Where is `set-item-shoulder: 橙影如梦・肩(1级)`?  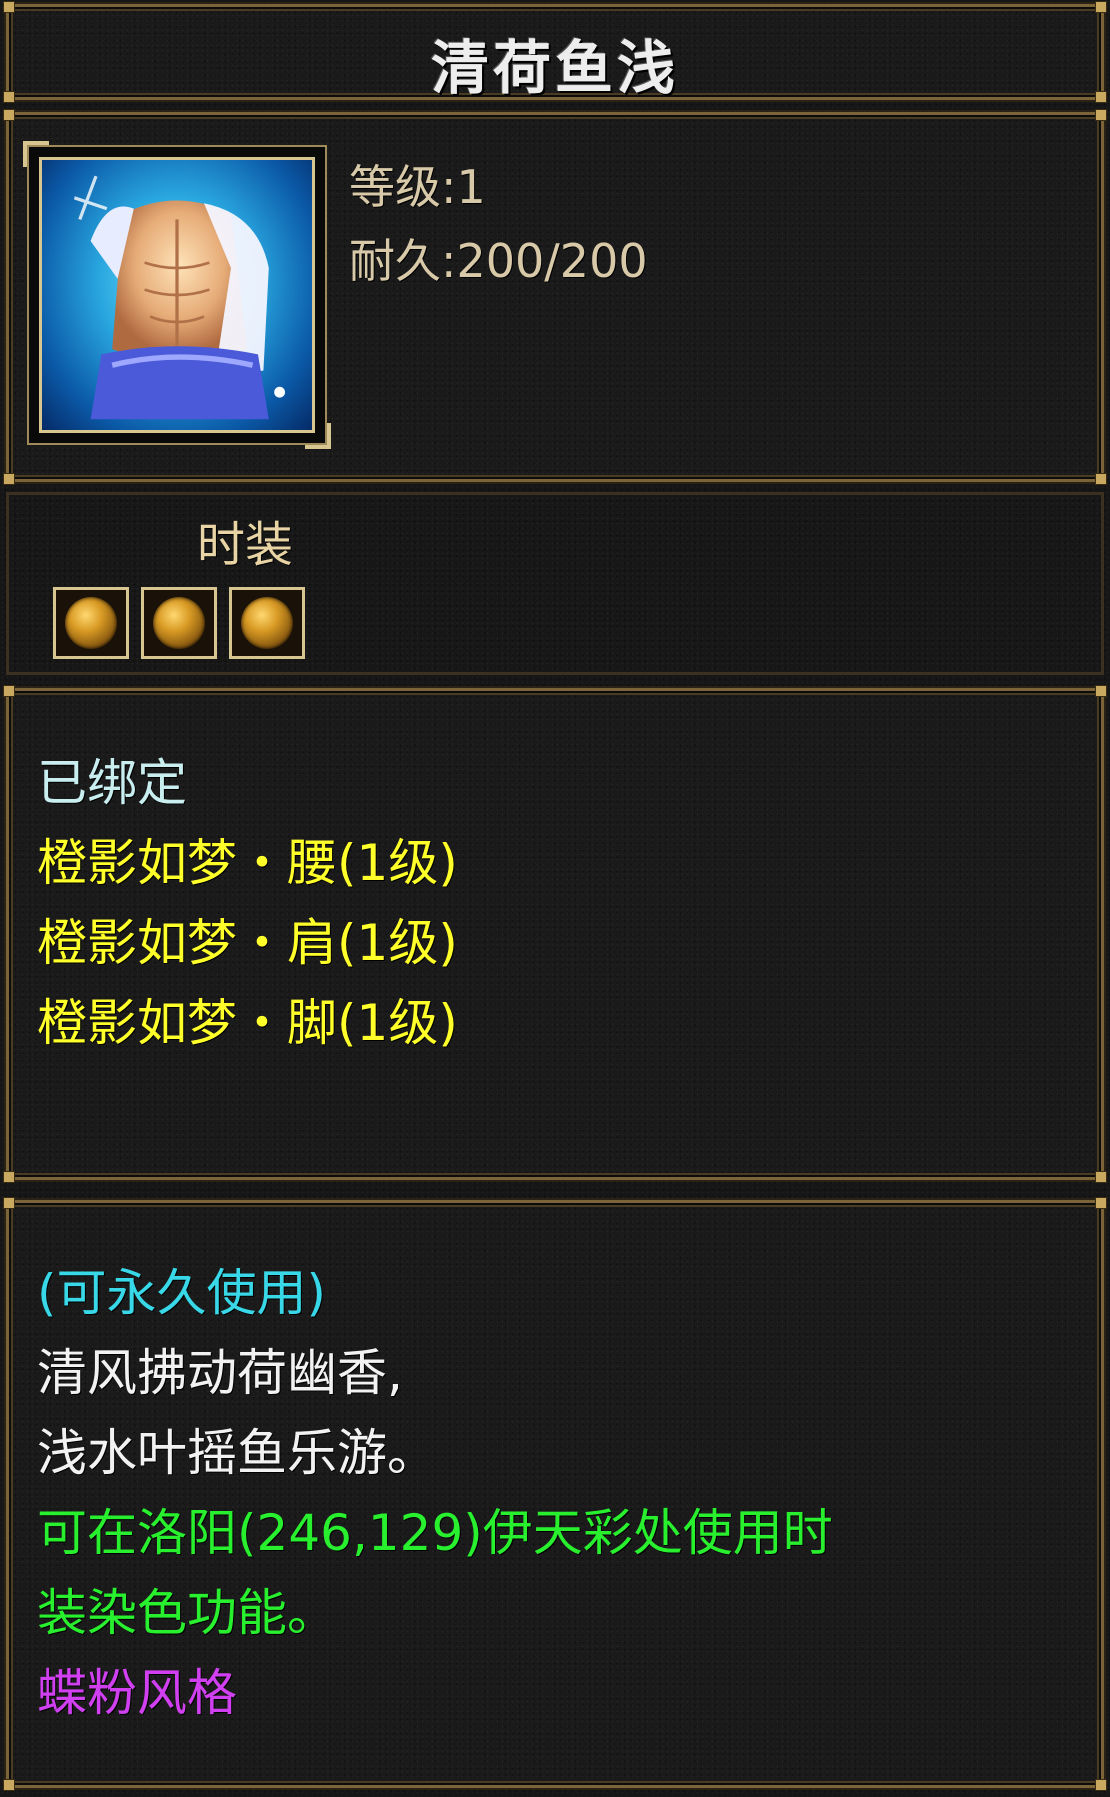
set-item-shoulder: 橙影如梦・肩(1级) is located at coordinates (247, 943).